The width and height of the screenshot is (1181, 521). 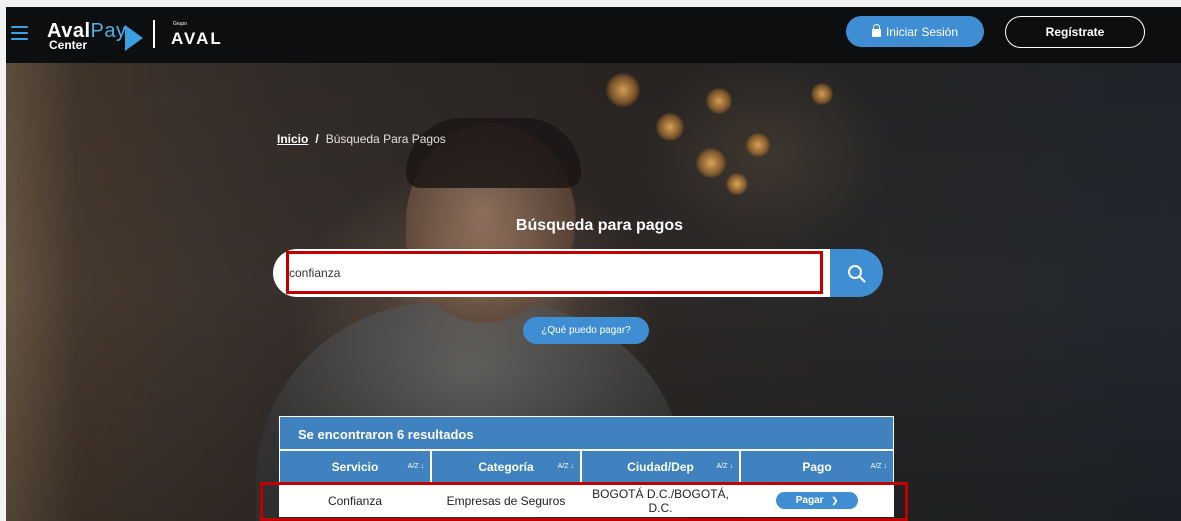 I want to click on column-label: Ciudad/Dep, so click(x=660, y=467).